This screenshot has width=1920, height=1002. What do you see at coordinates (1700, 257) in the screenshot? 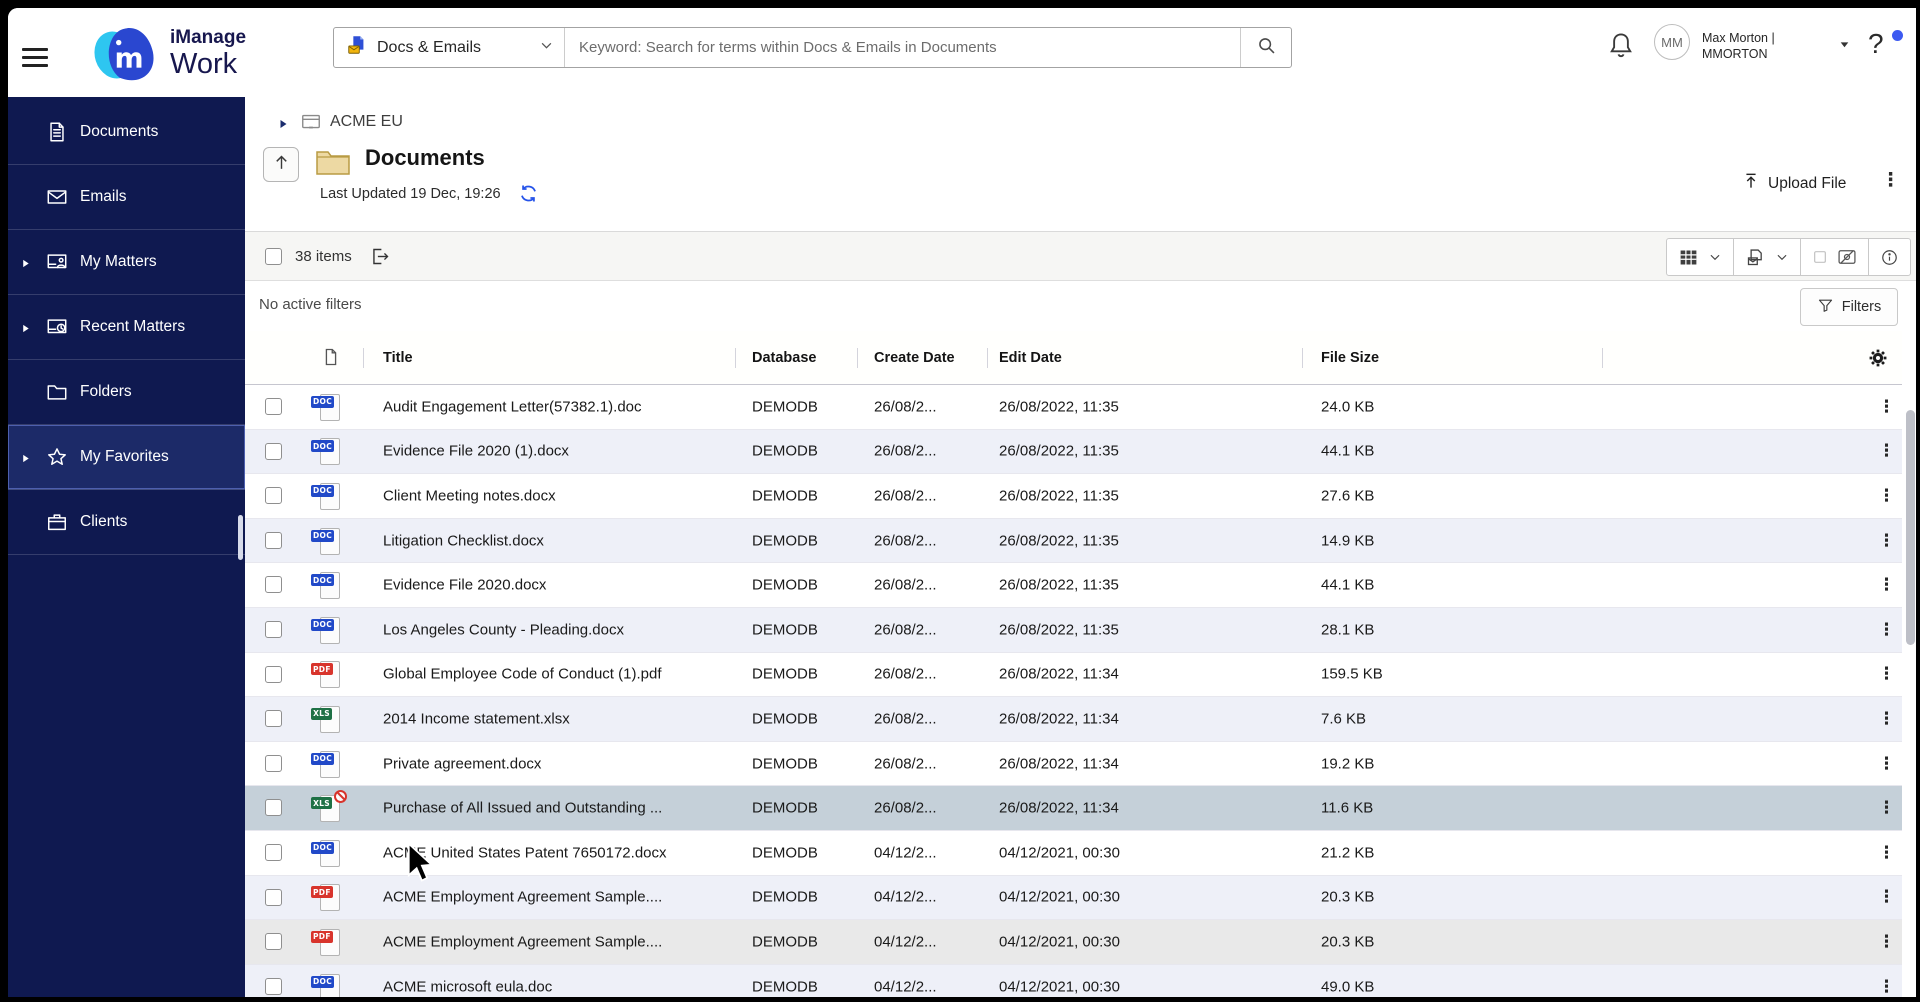
I see `table-view-button` at bounding box center [1700, 257].